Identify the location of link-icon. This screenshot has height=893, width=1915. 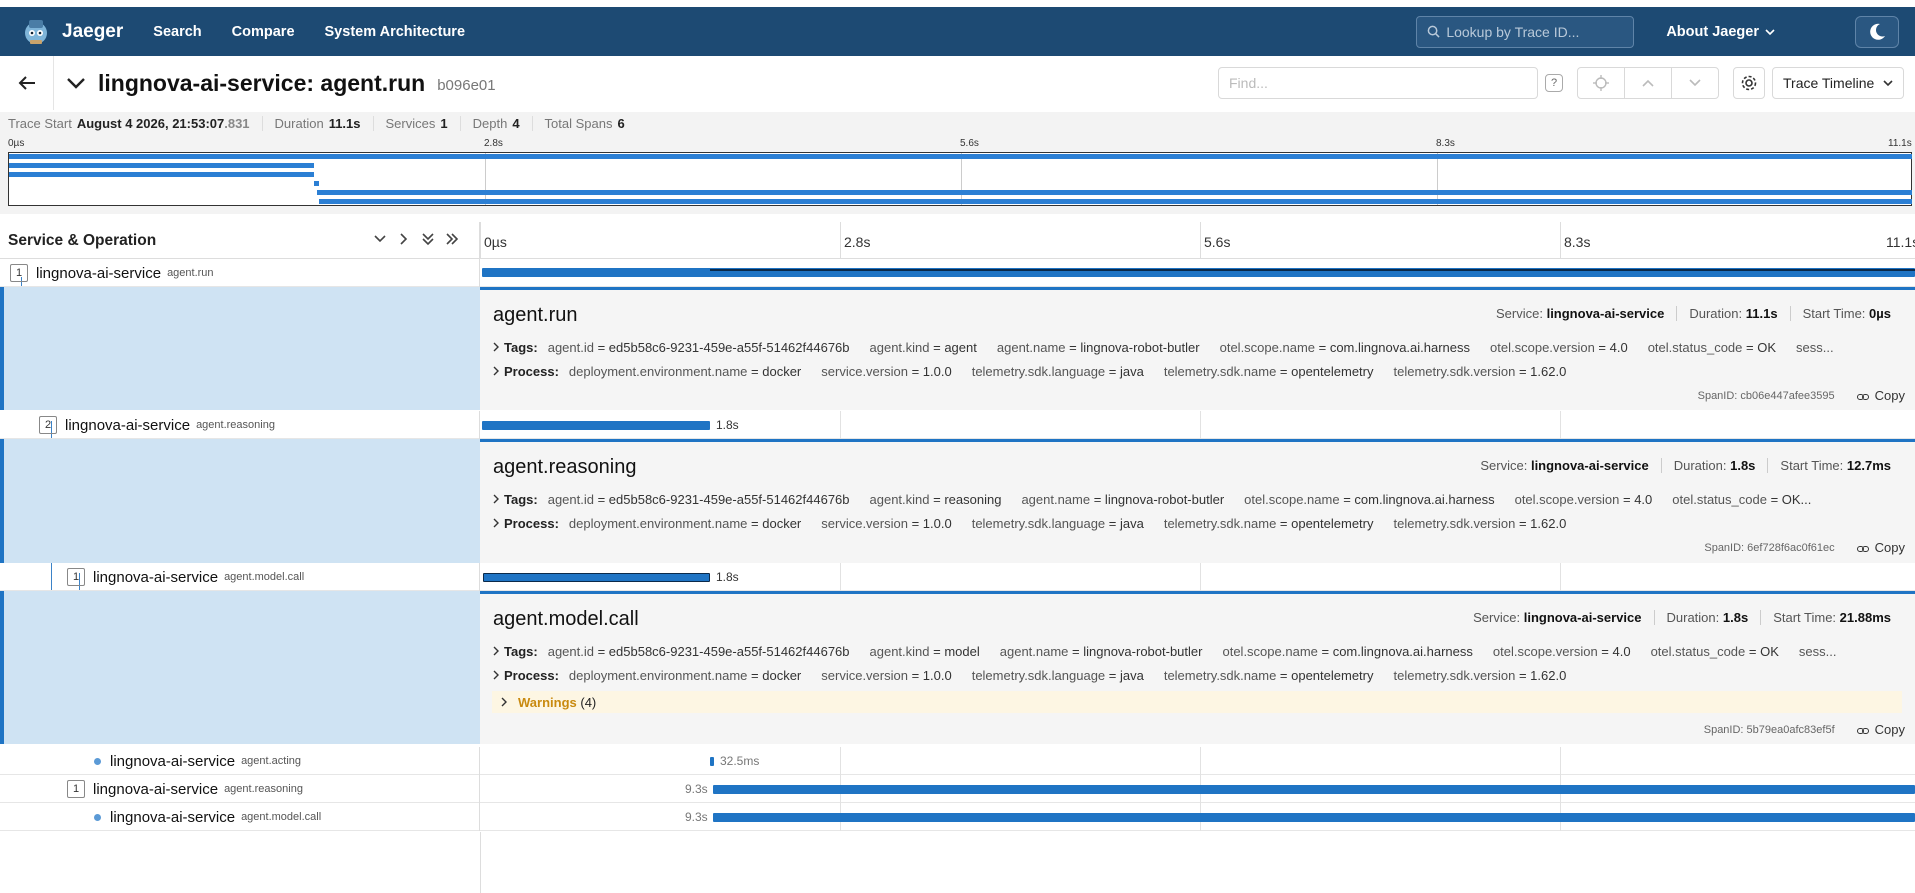
(1862, 396).